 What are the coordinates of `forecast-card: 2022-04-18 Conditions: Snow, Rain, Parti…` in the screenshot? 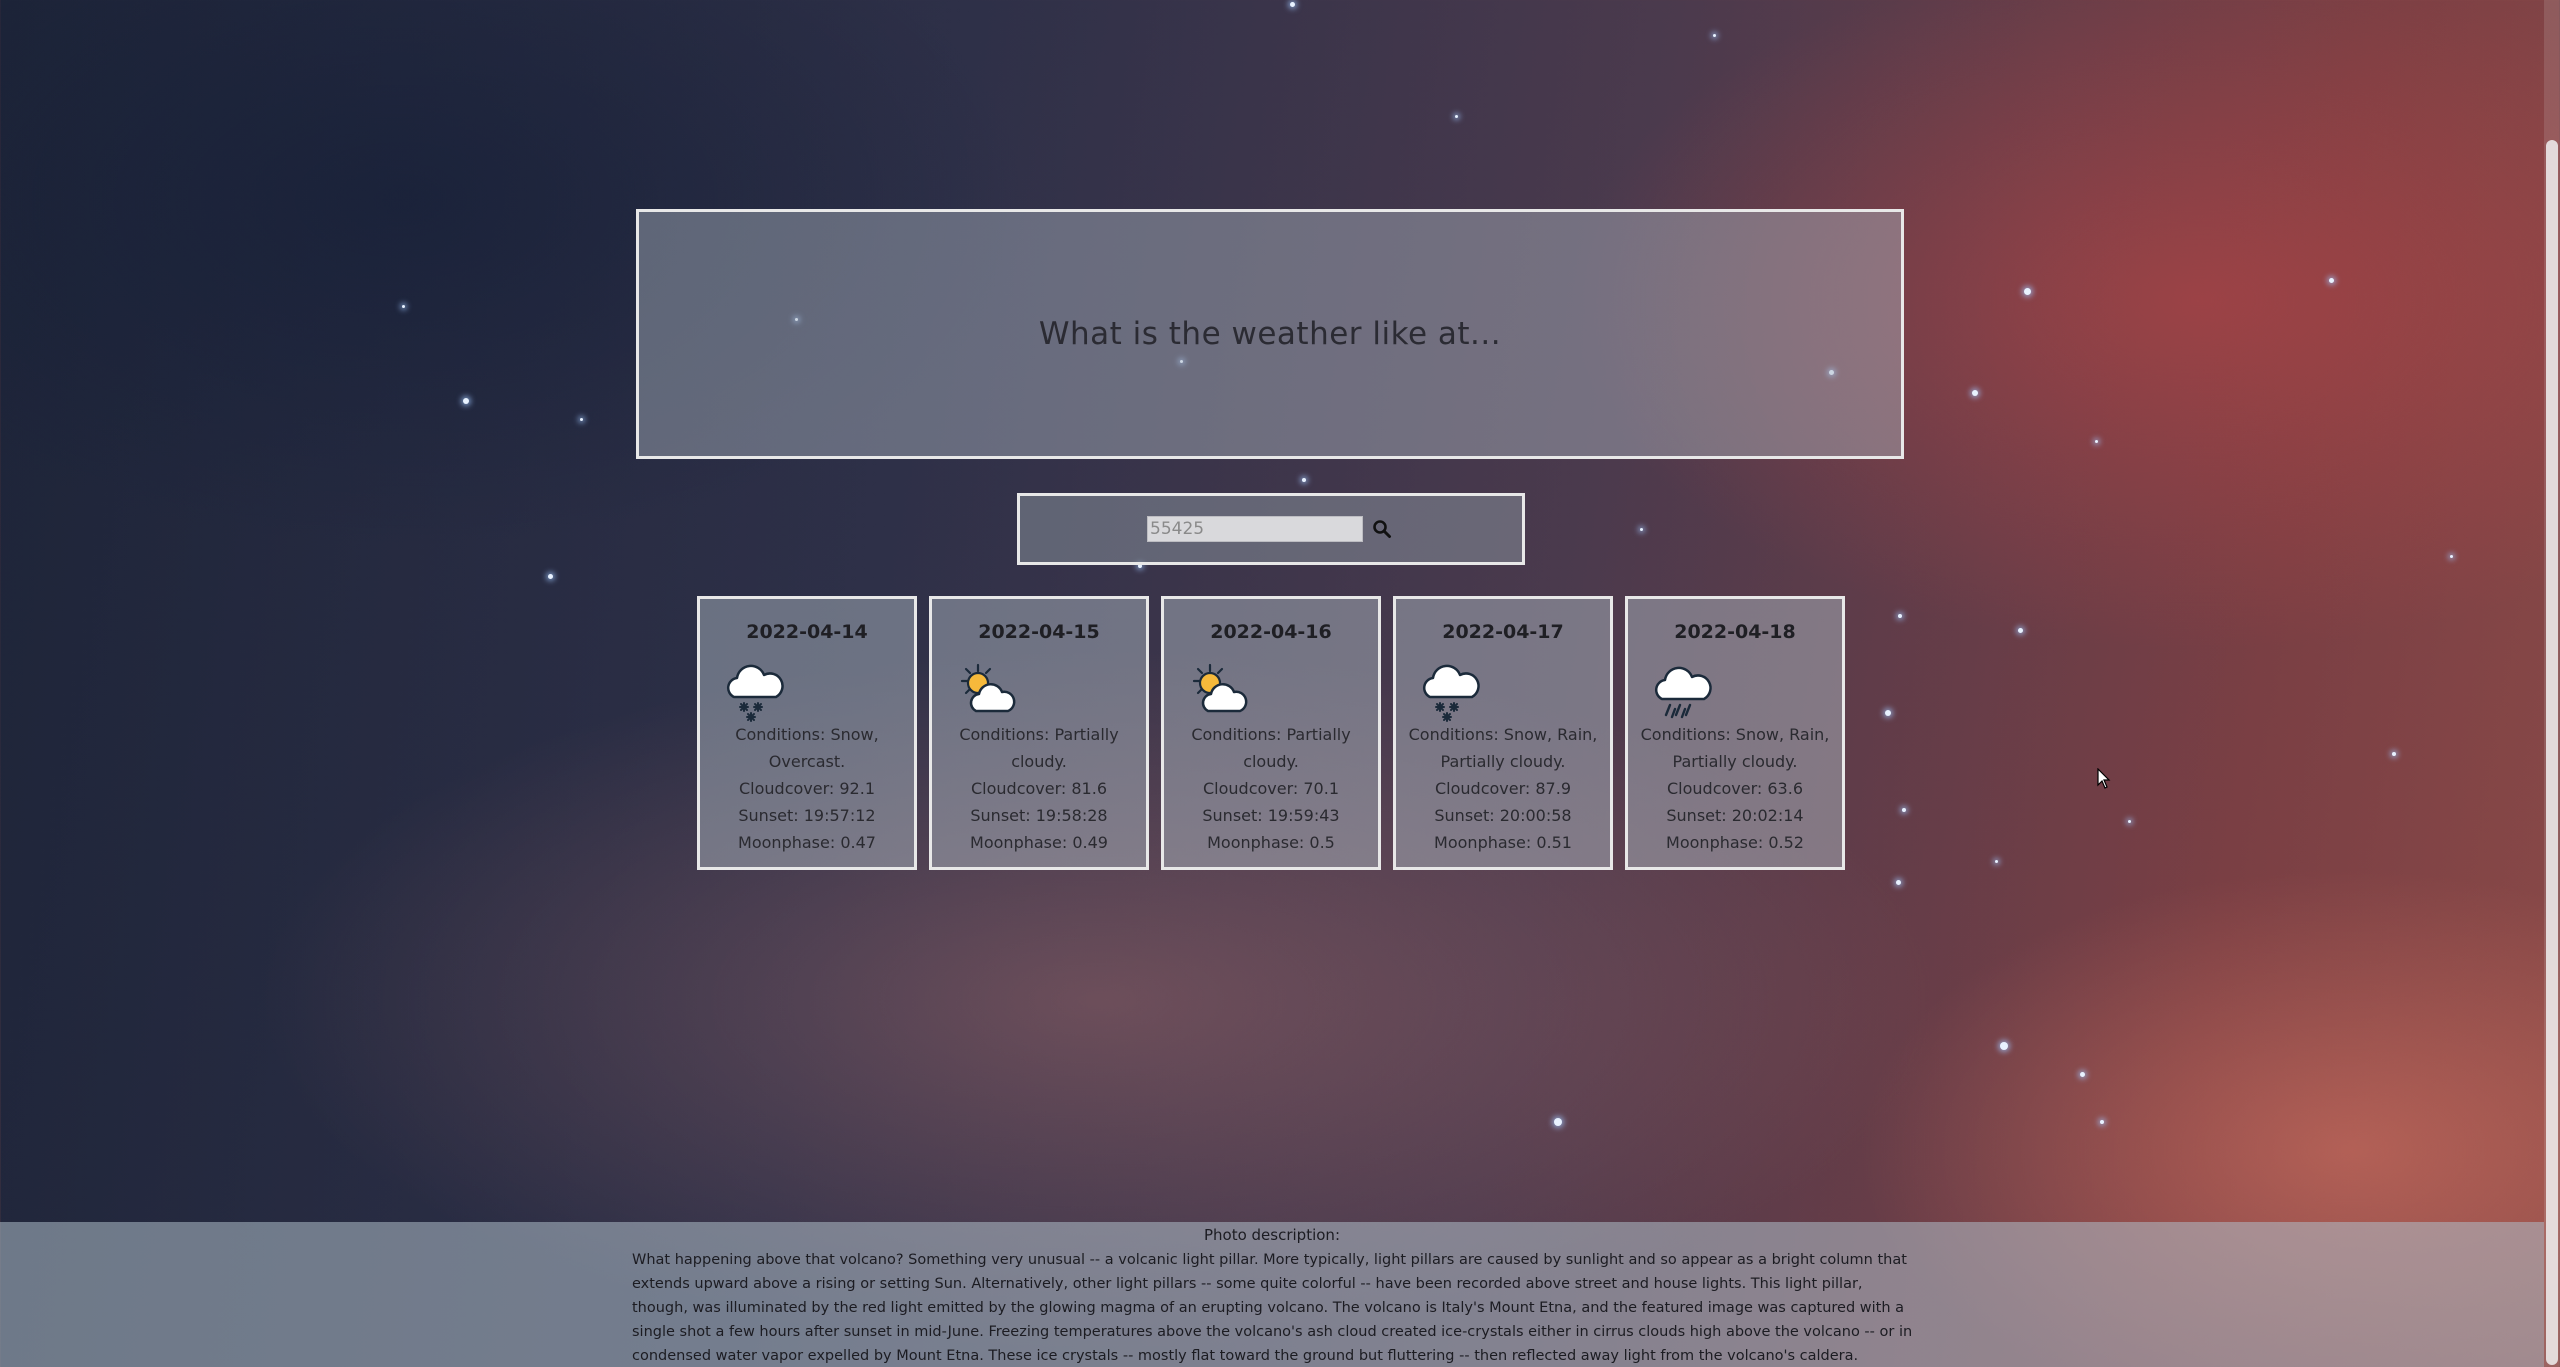 It's located at (1735, 733).